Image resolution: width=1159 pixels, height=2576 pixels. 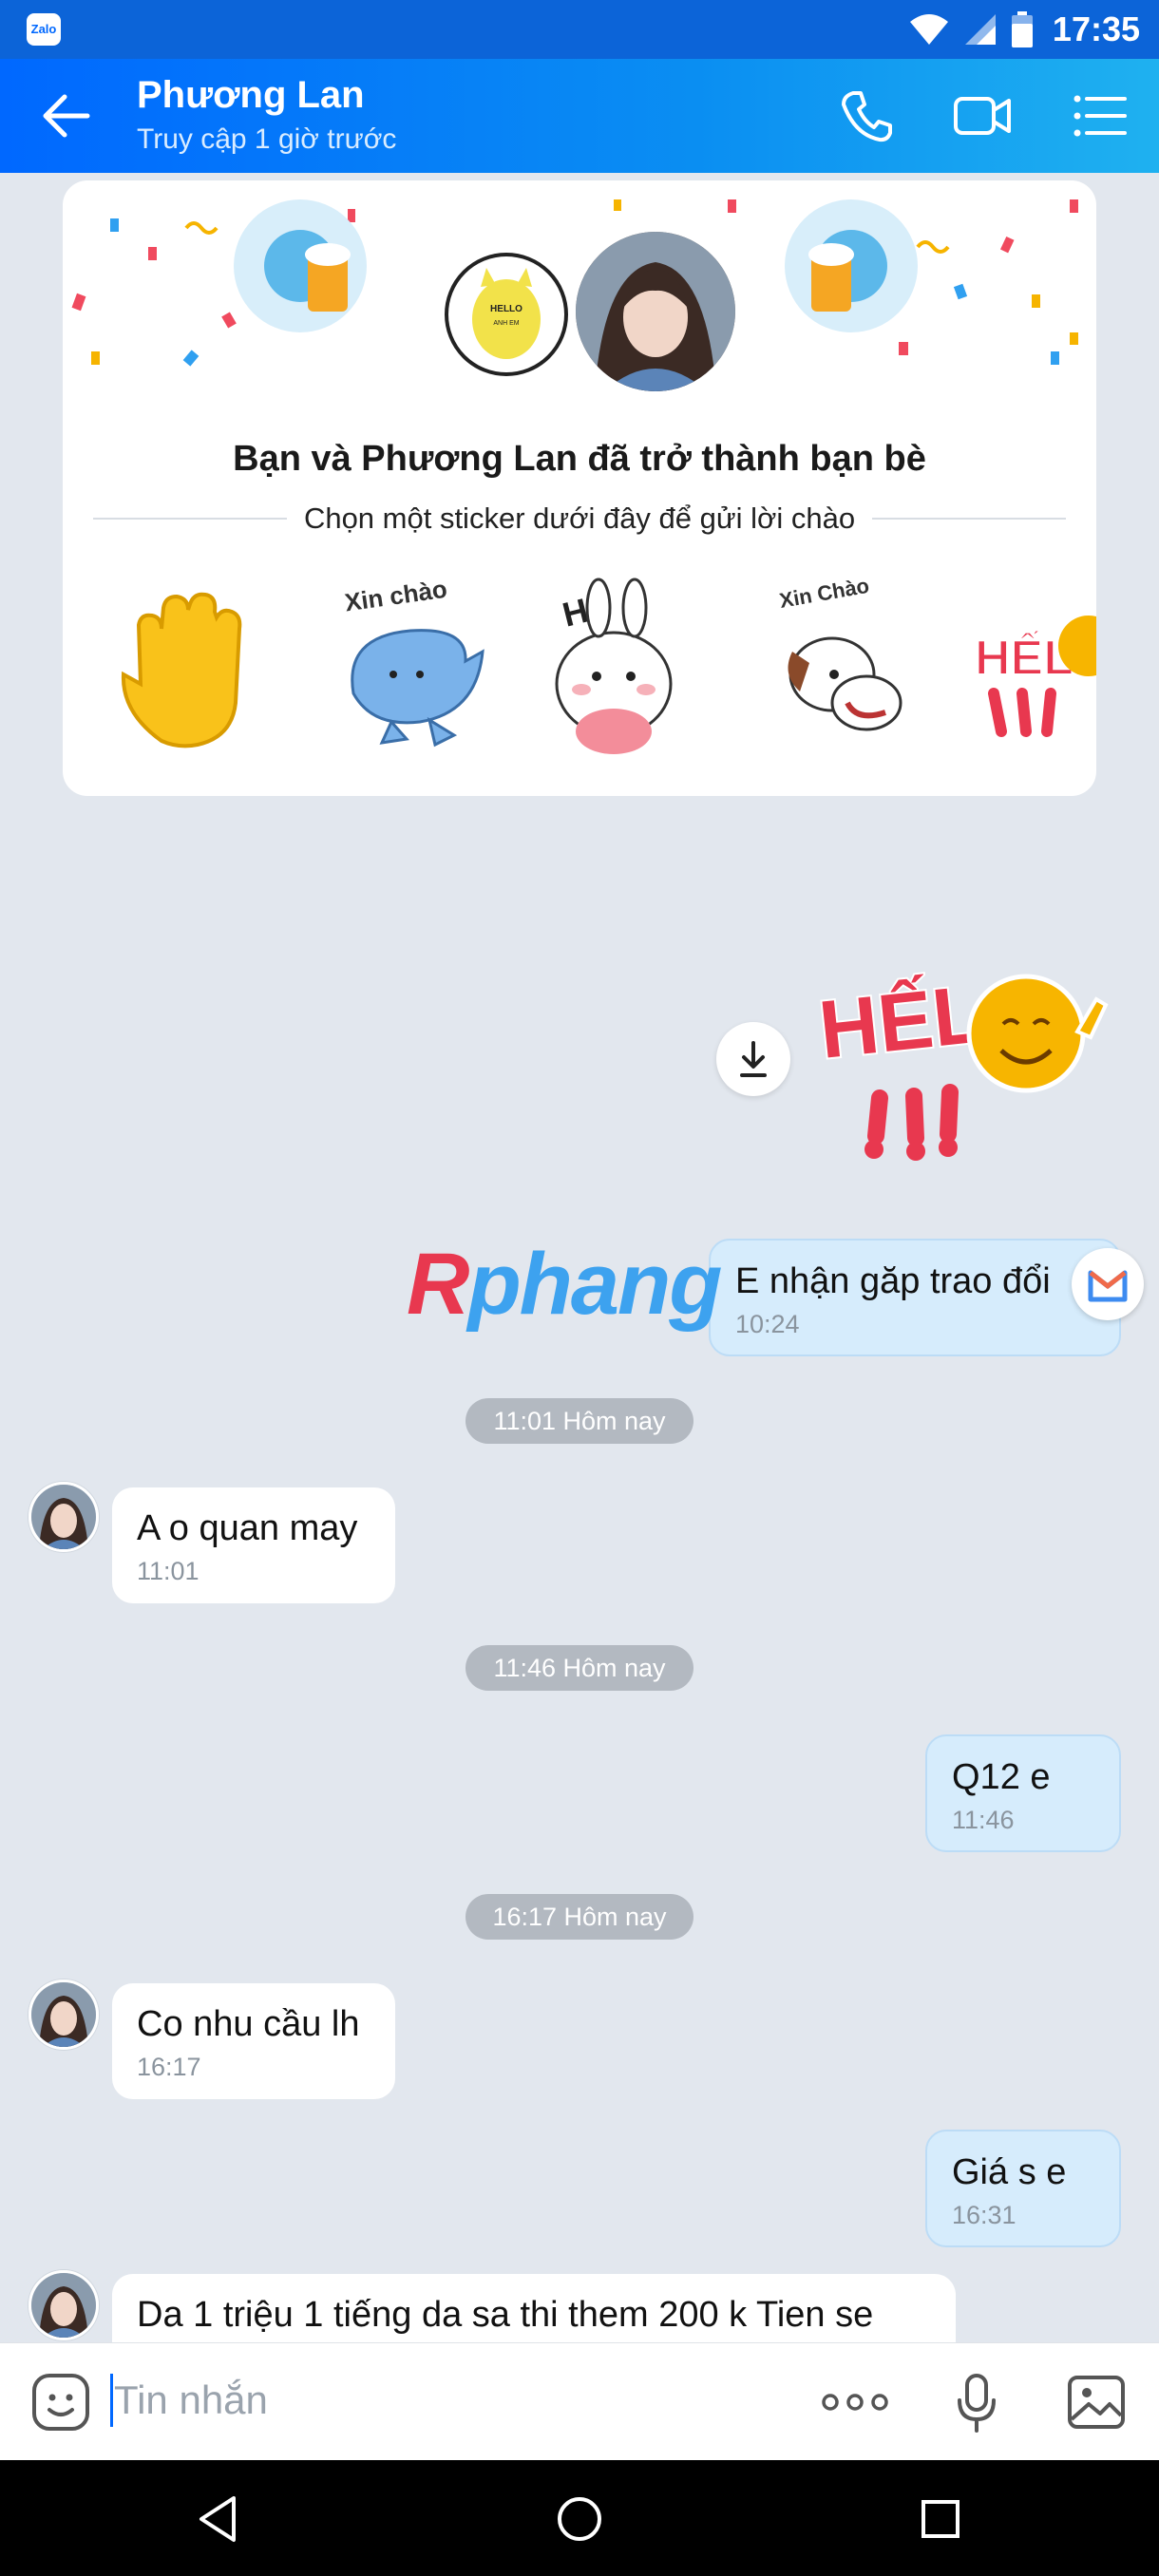 I want to click on message-bubble-incoming: A o quan may 11:01, so click(x=253, y=1545).